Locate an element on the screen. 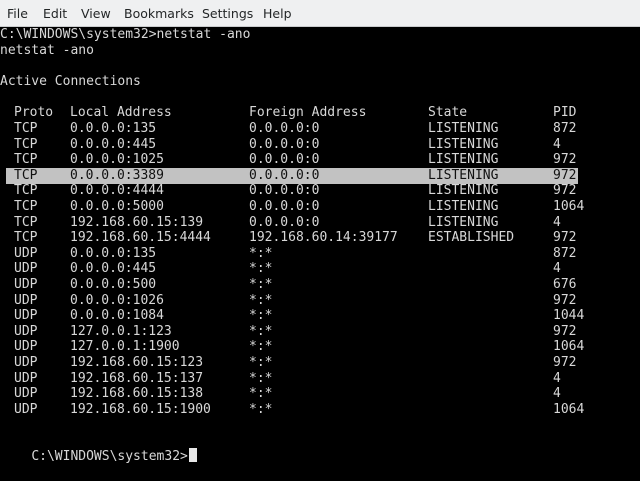 Image resolution: width=640 pixels, height=481 pixels. row-local-address: 192.168.60.15:123 is located at coordinates (137, 362).